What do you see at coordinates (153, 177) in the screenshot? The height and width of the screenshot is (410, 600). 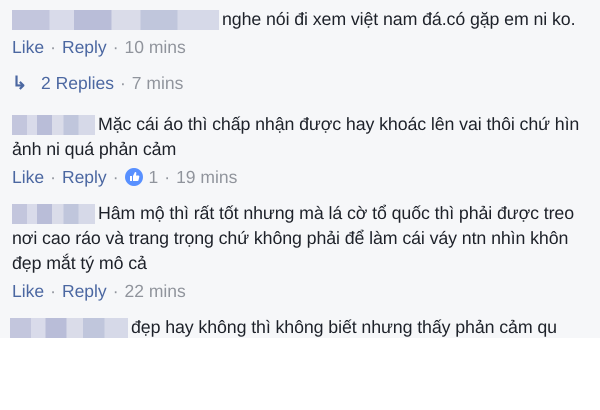 I see `reaction-count: 1` at bounding box center [153, 177].